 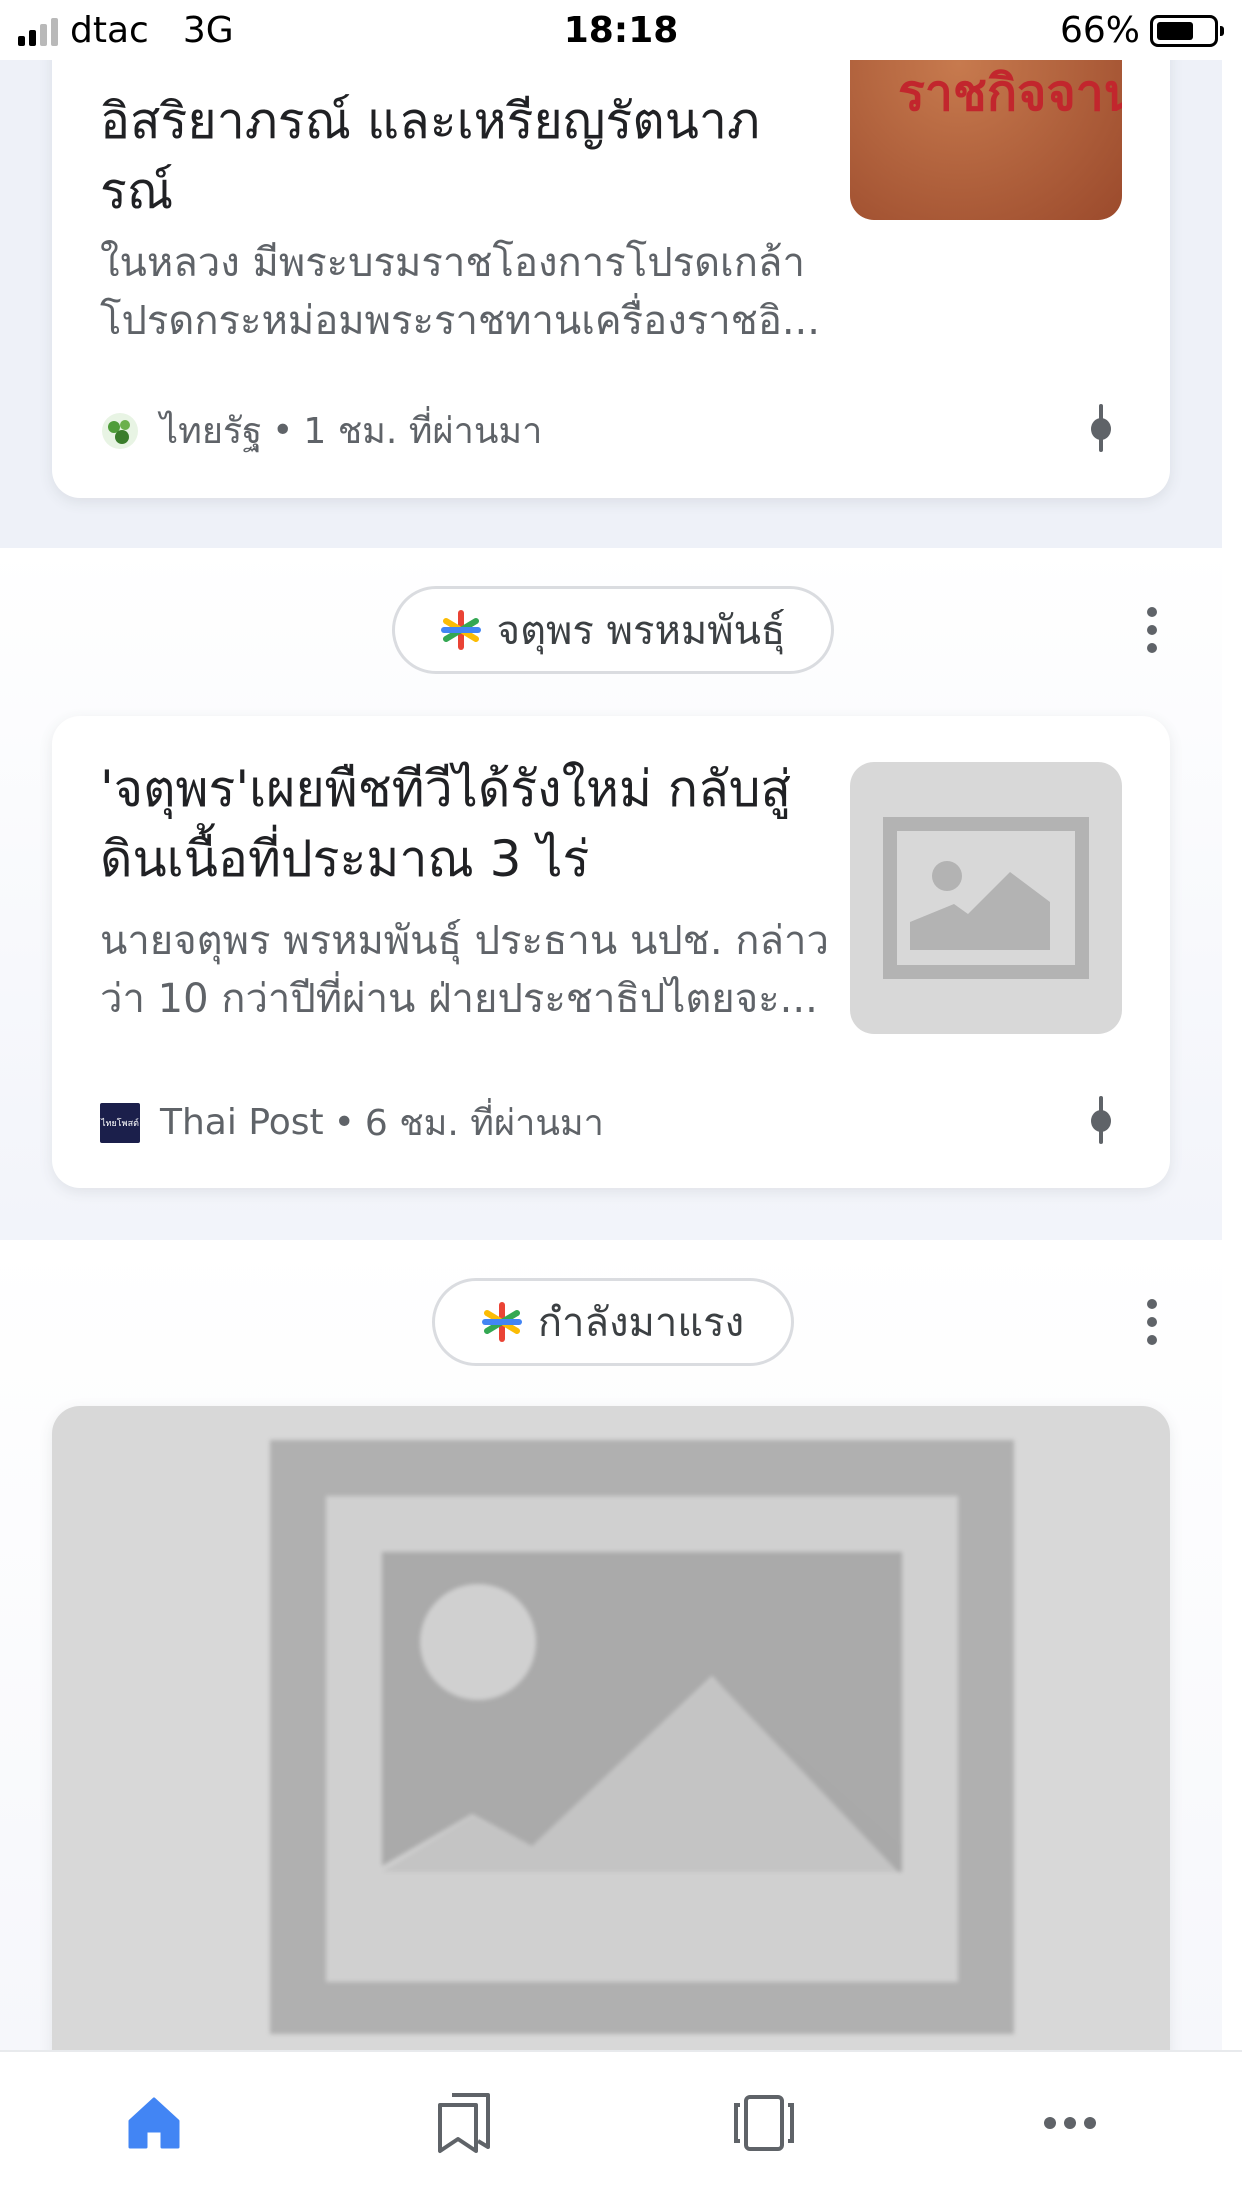 I want to click on topic-label: จตุพร พรหมพันธุ์, so click(x=641, y=631).